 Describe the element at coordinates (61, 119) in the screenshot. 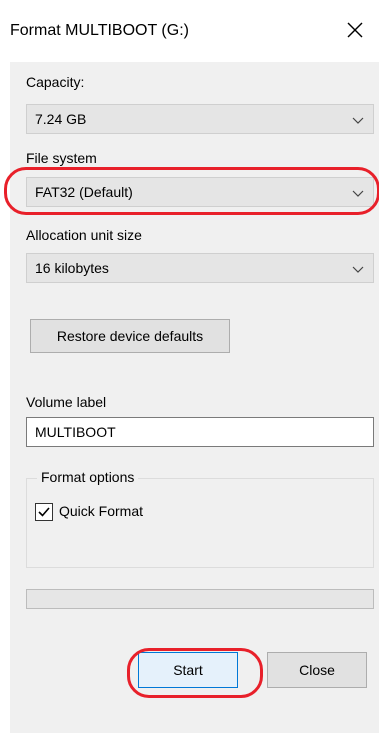

I see `capacity-value: 7.24 GB` at that location.